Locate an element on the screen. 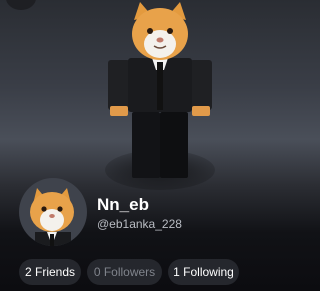 This screenshot has width=320, height=291. avatar-headshot-image is located at coordinates (52, 217).